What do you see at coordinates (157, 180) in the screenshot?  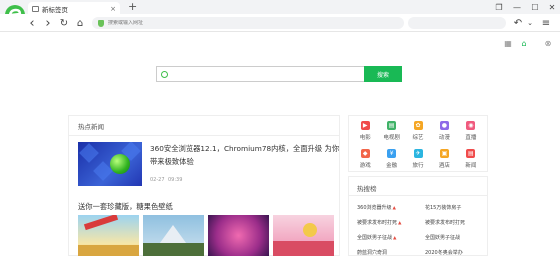 I see `news-date: 02-27` at bounding box center [157, 180].